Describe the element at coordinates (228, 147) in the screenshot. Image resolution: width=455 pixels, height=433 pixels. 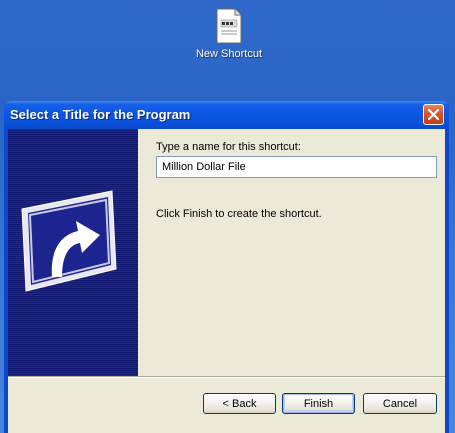
I see `shortcut-name-label: Type a name for this shortcut:` at that location.